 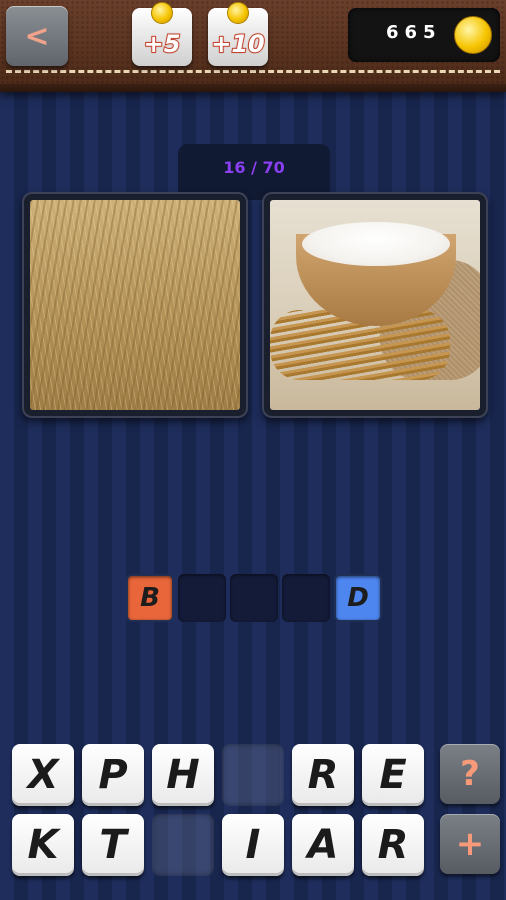 What do you see at coordinates (253, 88) in the screenshot?
I see `header-edge` at bounding box center [253, 88].